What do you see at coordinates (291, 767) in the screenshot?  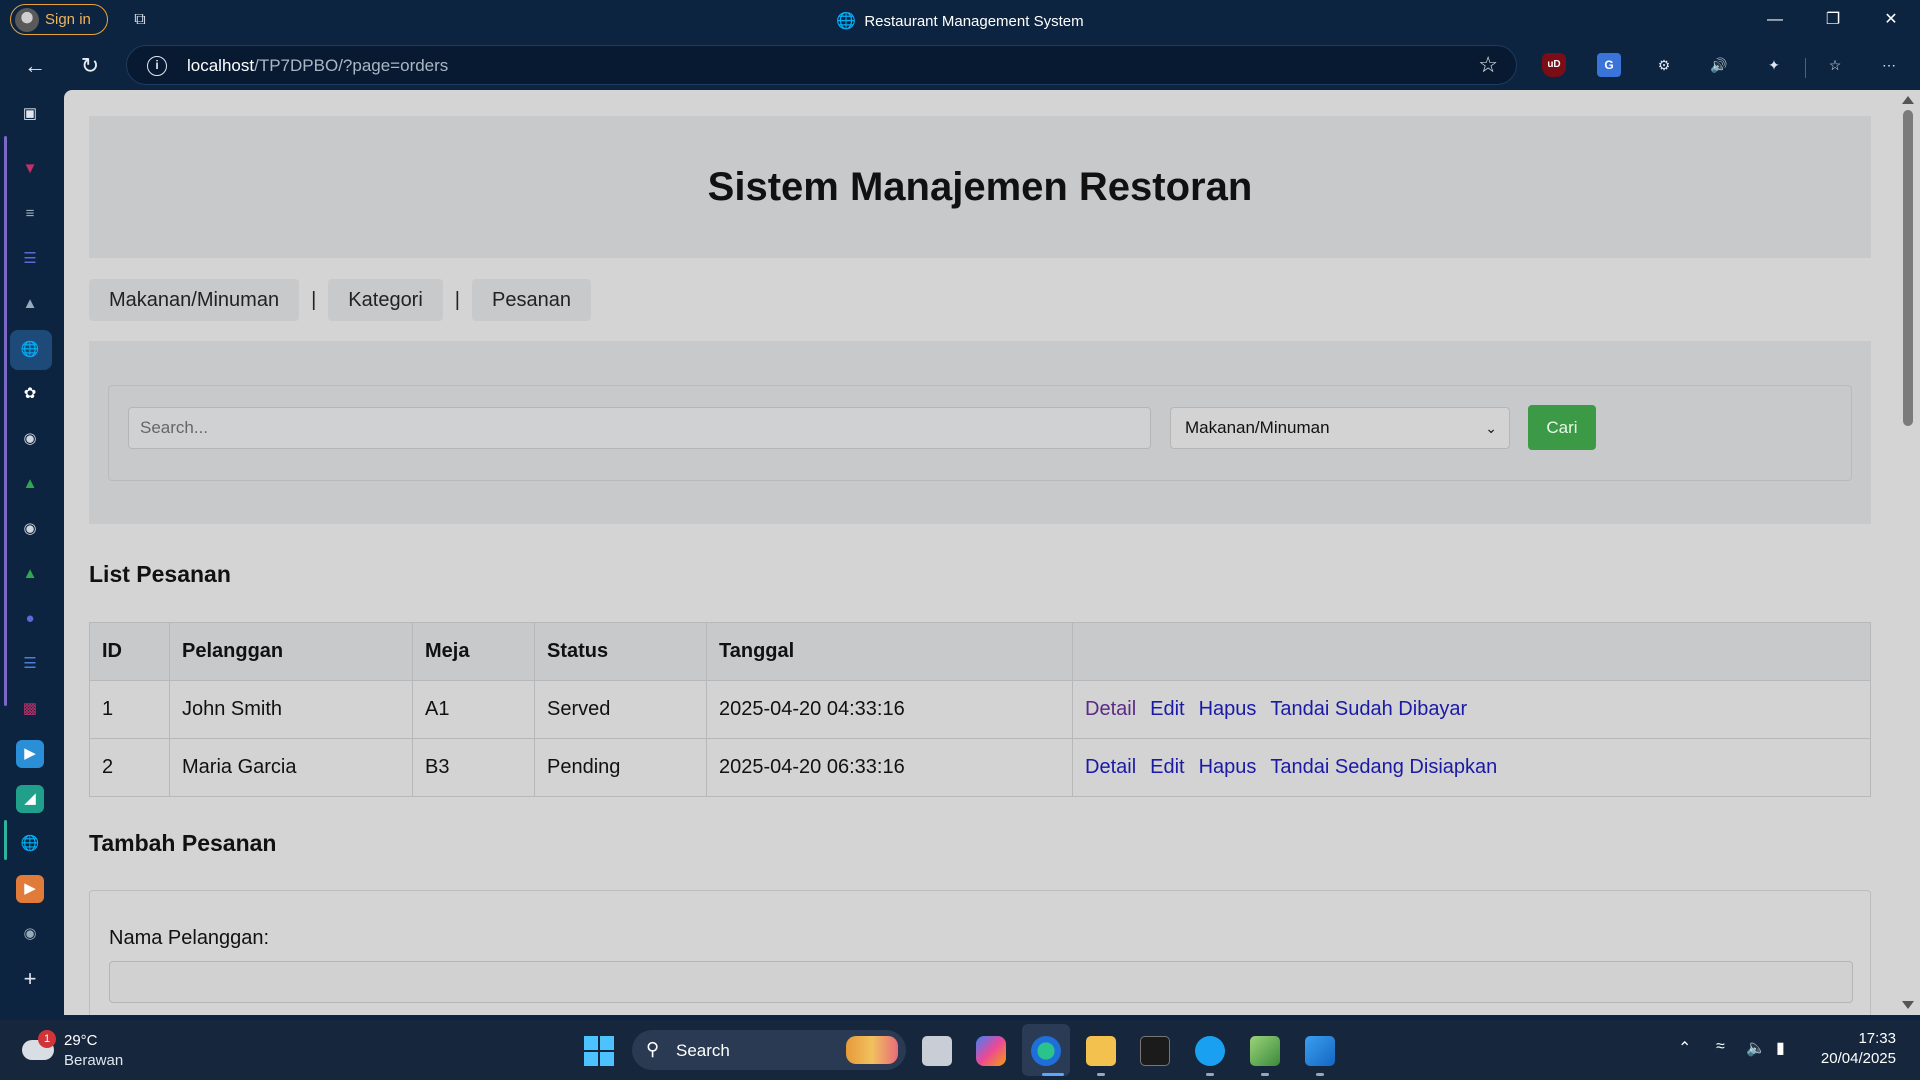 I see `order-customer: Maria Garcia` at bounding box center [291, 767].